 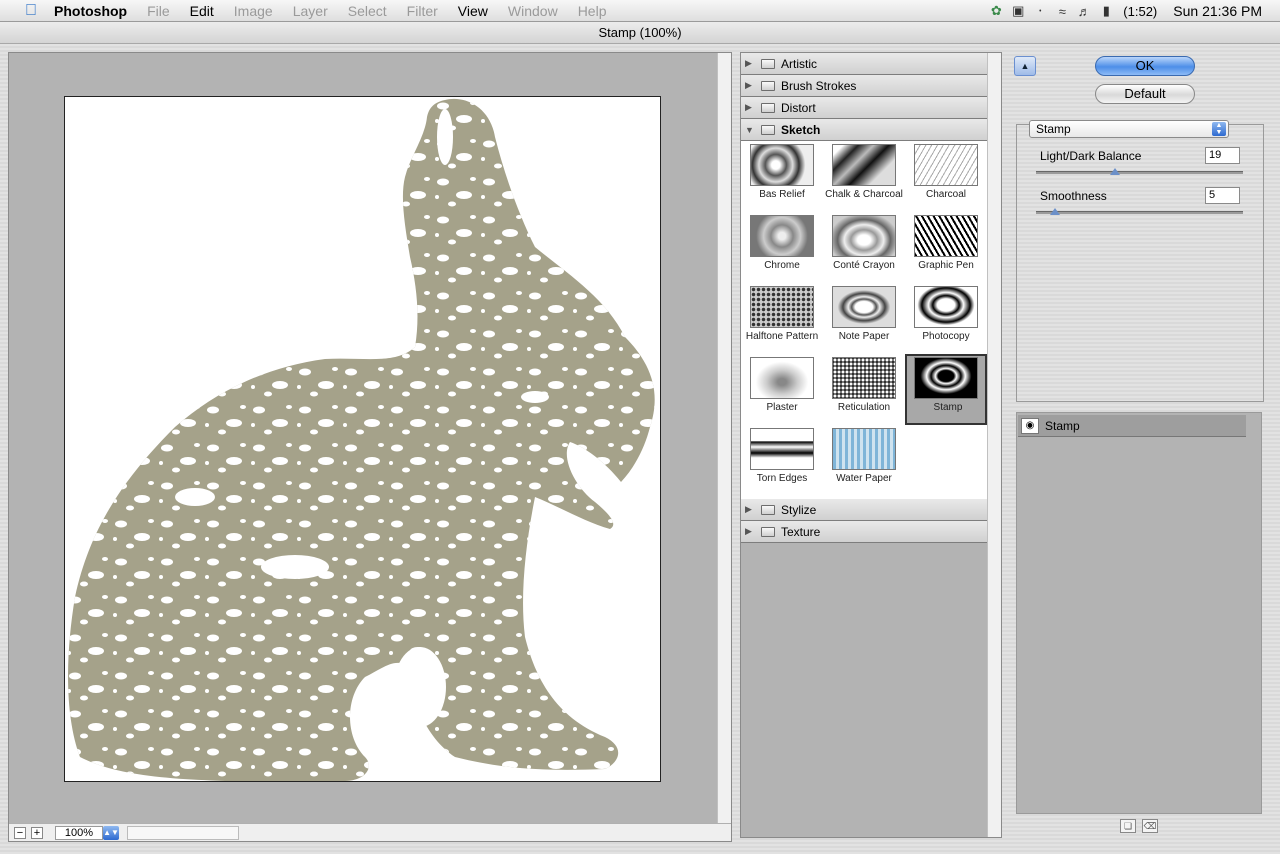 I want to click on default-button: Default, so click(x=1145, y=94).